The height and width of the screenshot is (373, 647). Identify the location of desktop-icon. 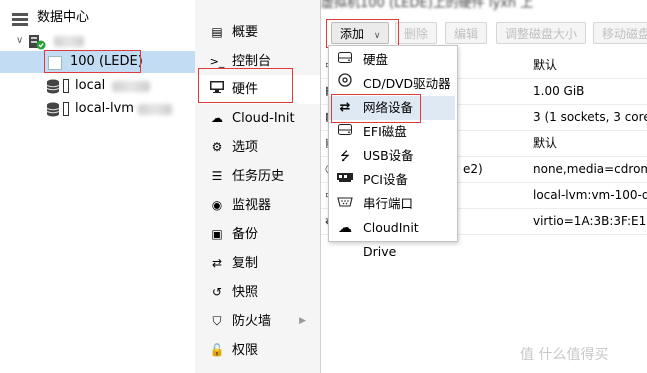
(217, 89).